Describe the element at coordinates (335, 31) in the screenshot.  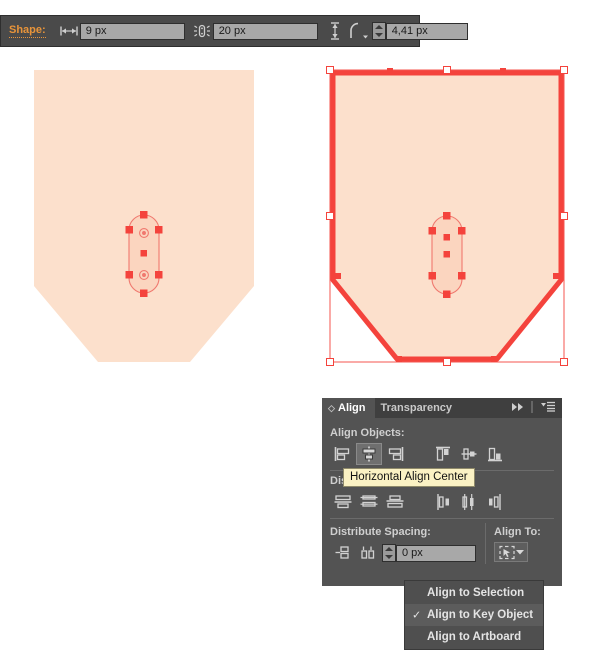
I see `height-arrows-icon` at that location.